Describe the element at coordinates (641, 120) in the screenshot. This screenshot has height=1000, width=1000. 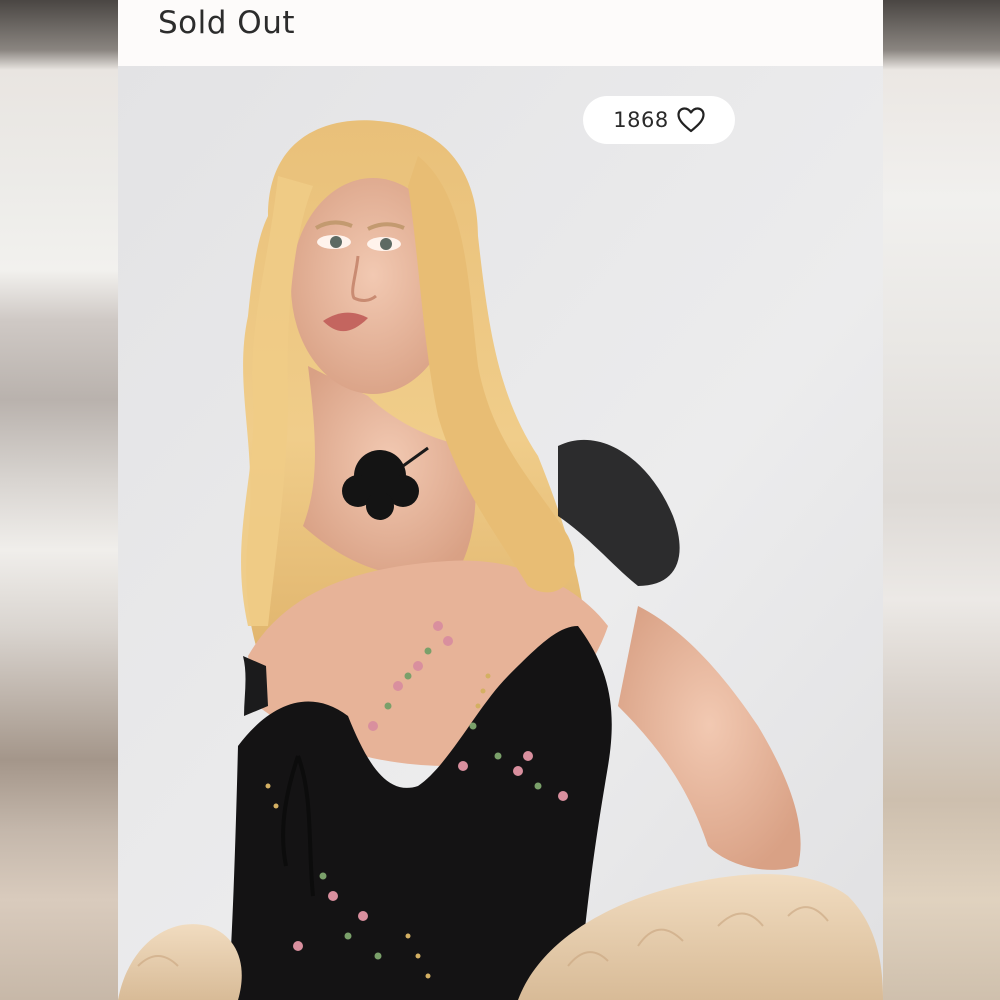
I see `like-count: 1868` at that location.